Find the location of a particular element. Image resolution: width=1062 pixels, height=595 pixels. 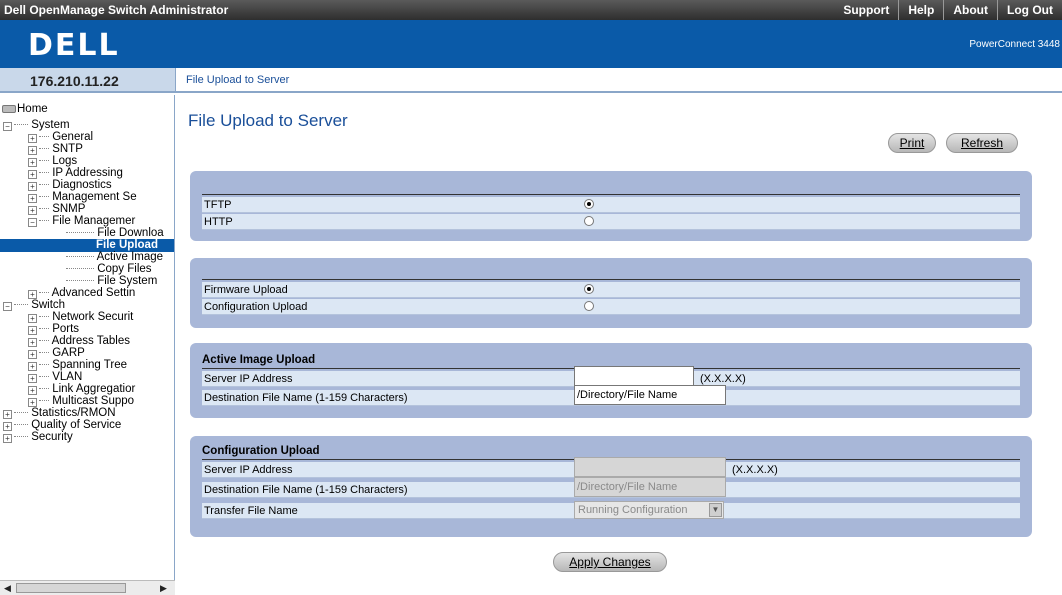

scroll-right-icon: ▶ is located at coordinates (163, 588).